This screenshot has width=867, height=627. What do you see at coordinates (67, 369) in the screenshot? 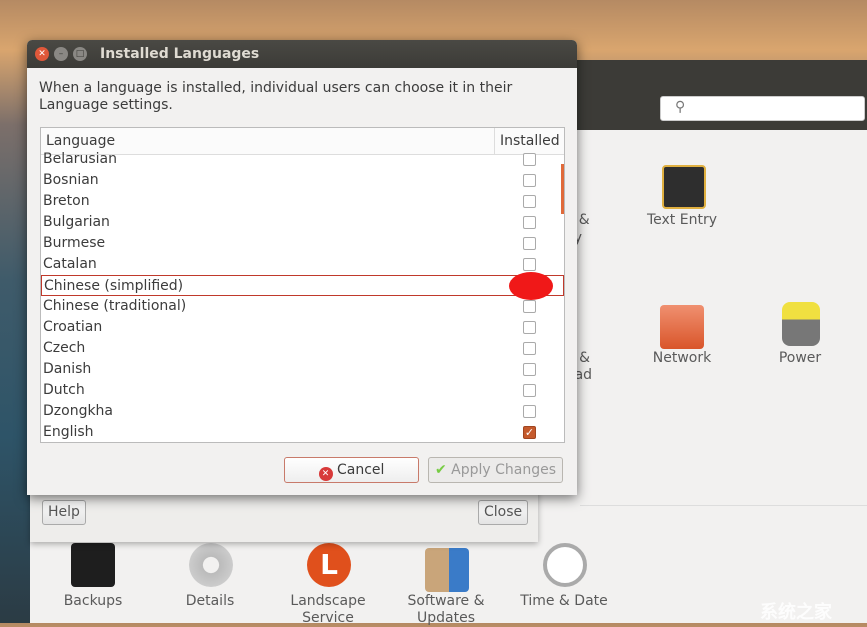
I see `language-name: Danish` at bounding box center [67, 369].